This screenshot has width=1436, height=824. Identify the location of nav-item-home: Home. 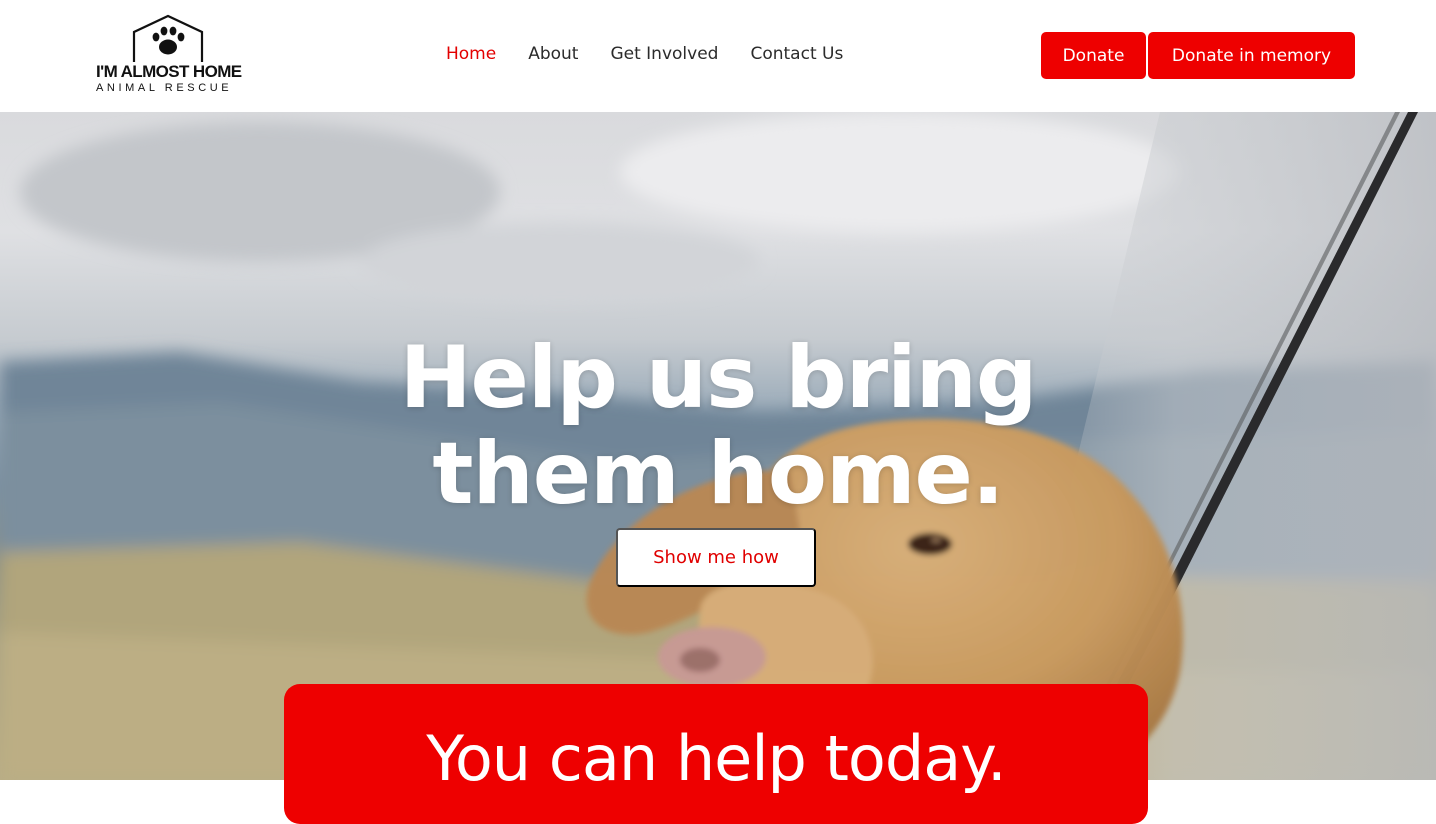
(471, 54).